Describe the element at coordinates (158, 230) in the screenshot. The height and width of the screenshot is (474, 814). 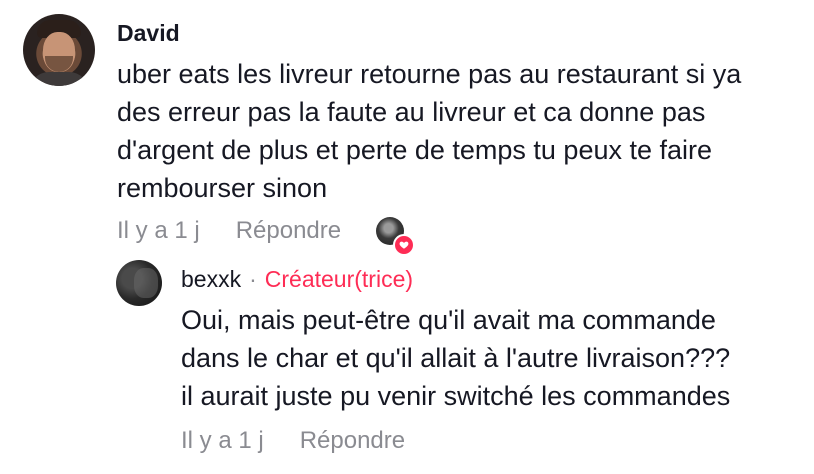
I see `comment-timestamp: Il y a 1 j` at that location.